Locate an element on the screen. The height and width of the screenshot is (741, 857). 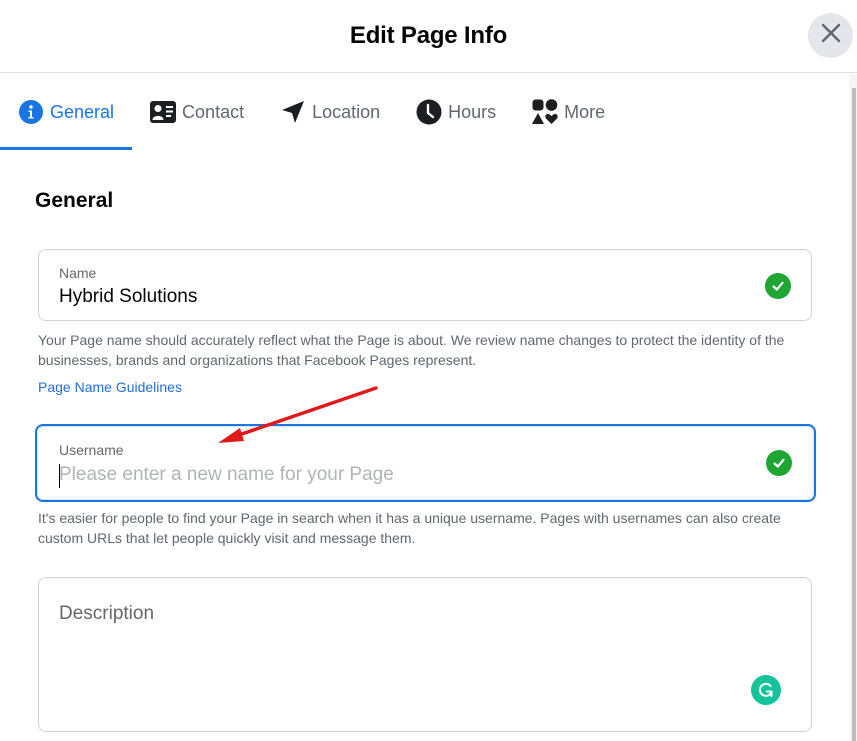
location-arrow-icon is located at coordinates (293, 112).